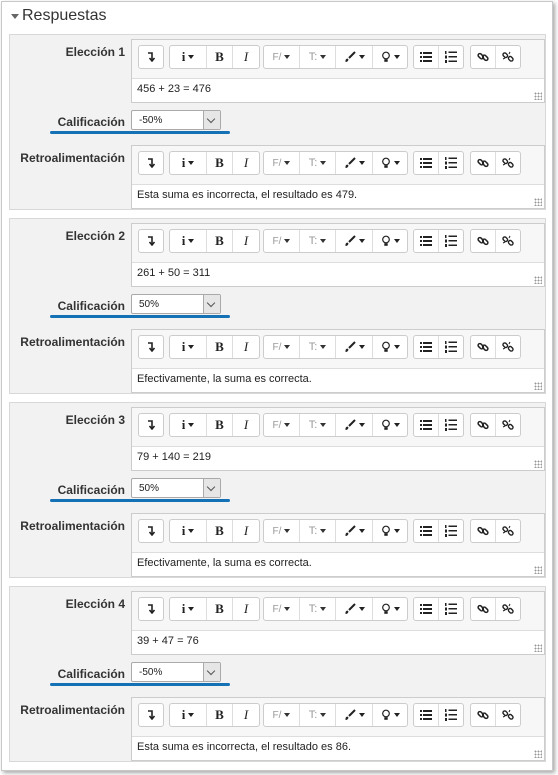 The height and width of the screenshot is (775, 558). I want to click on grade-select: -50%, so click(176, 672).